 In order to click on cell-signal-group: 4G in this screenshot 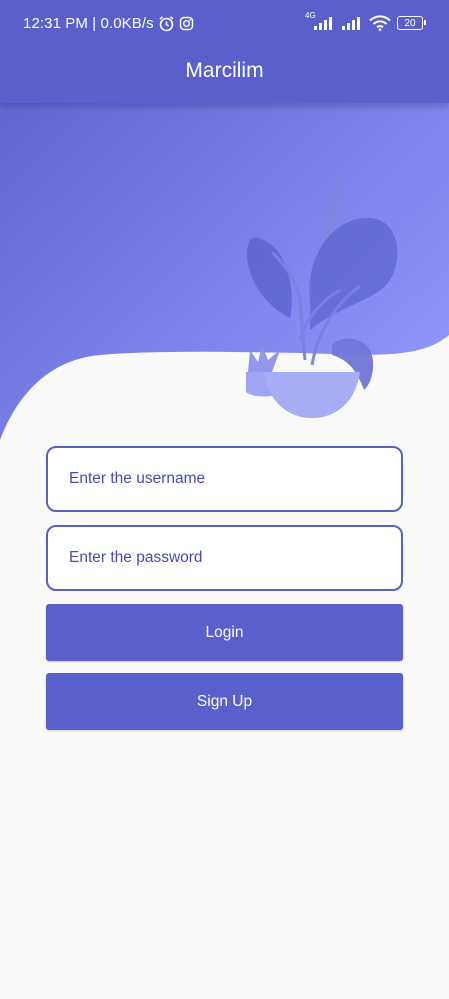, I will do `click(320, 21)`.